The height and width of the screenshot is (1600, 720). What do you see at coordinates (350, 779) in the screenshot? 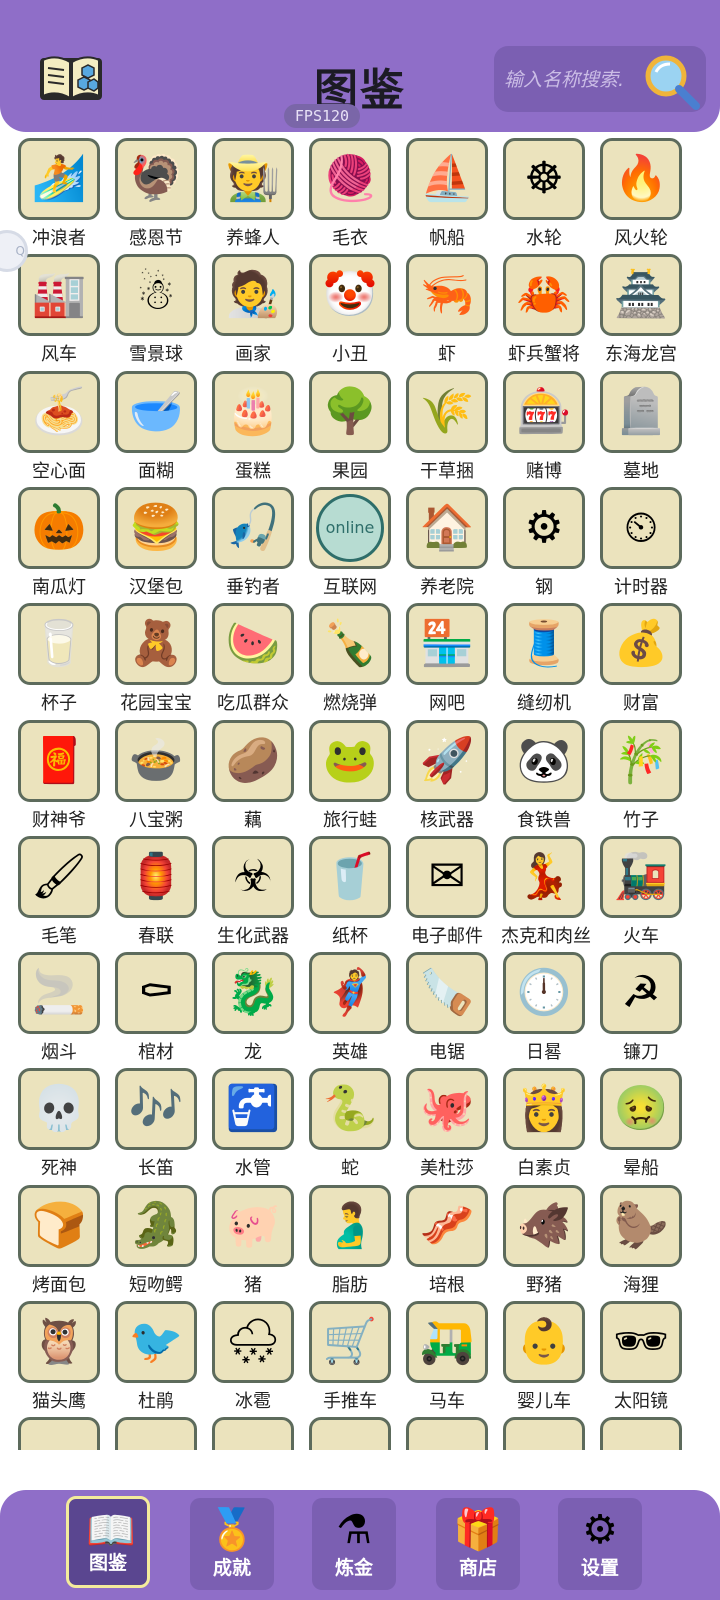
I see `collection-item: 🐸 旅行蛙` at bounding box center [350, 779].